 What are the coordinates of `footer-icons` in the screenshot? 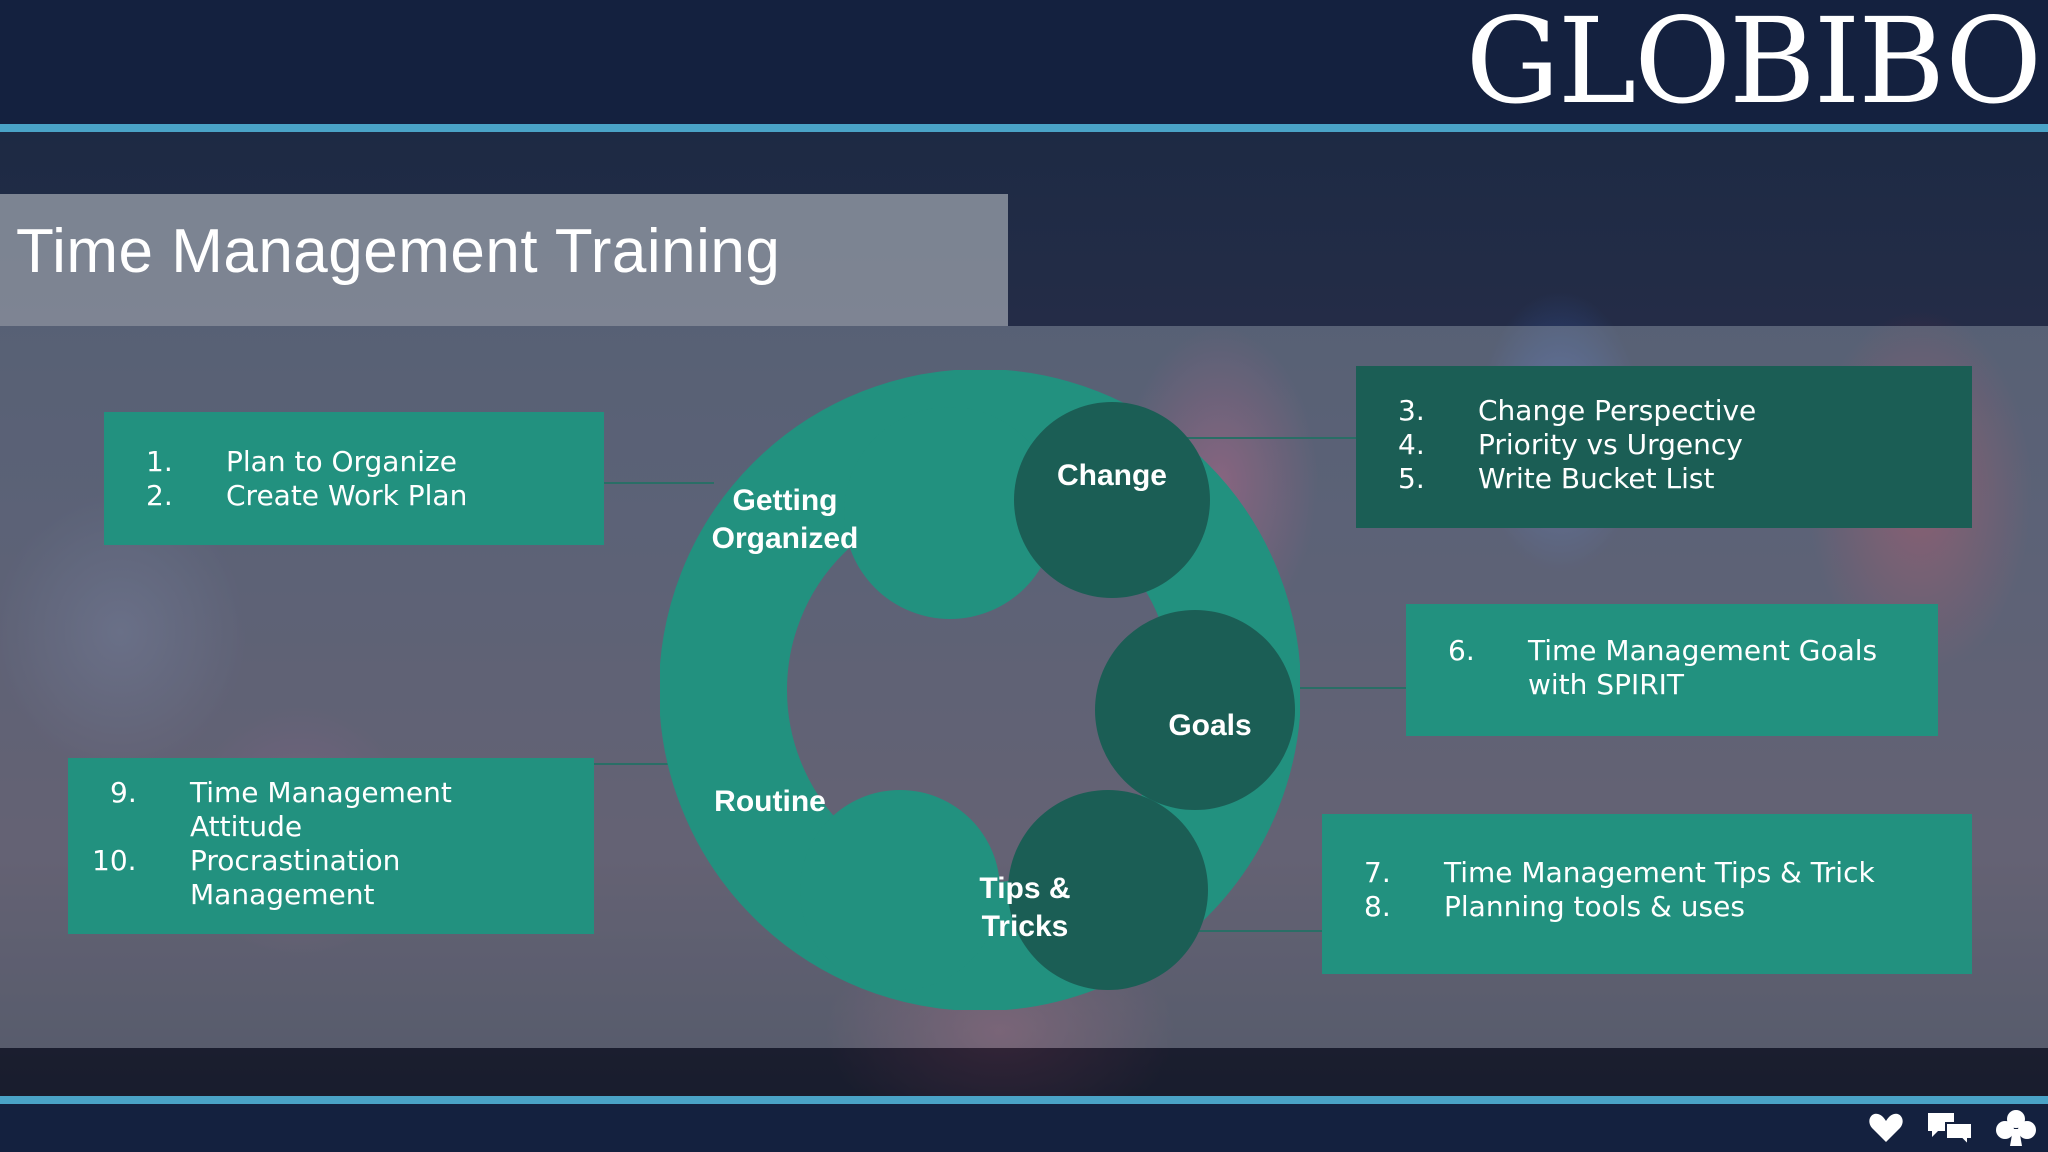 It's located at (1952, 1128).